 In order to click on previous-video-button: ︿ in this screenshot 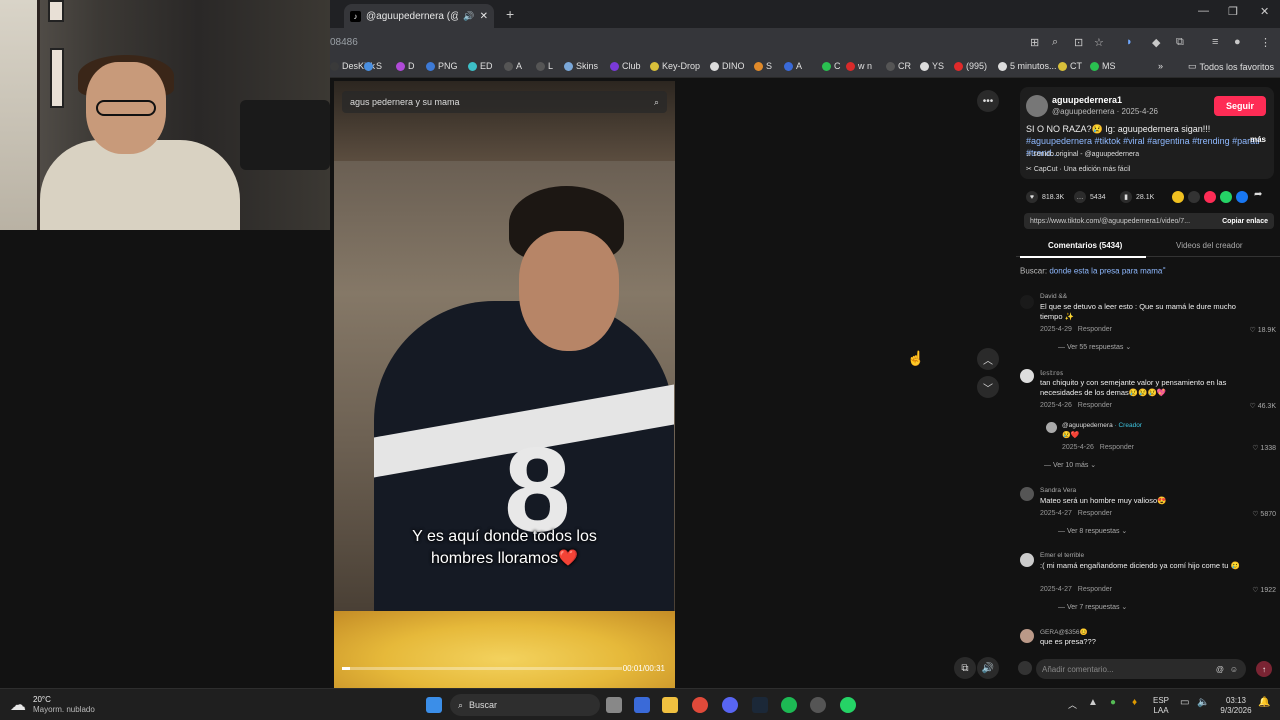, I will do `click(988, 359)`.